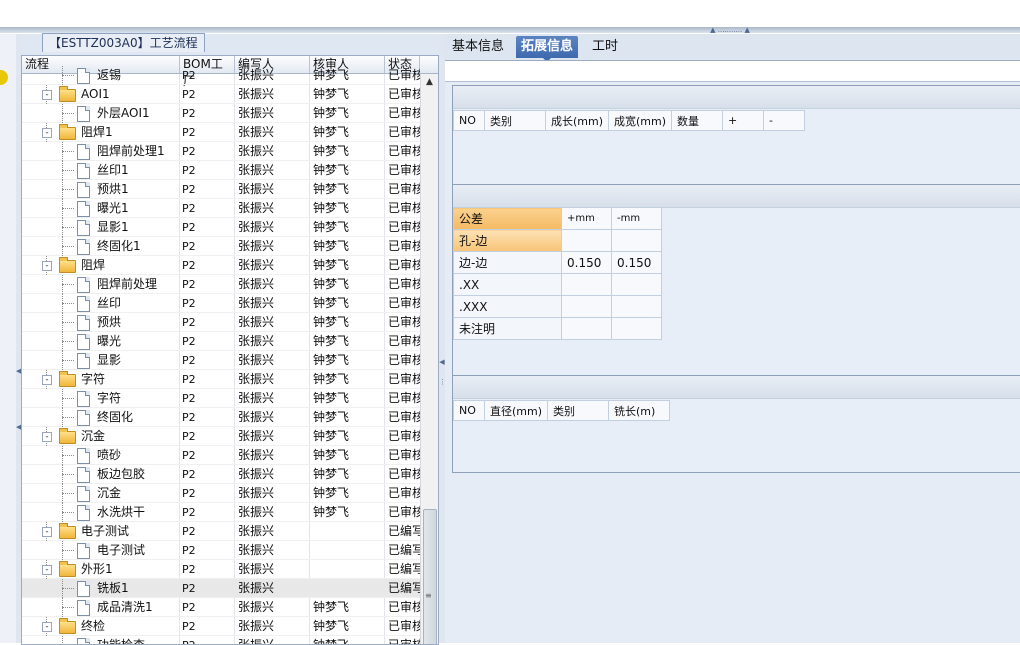 This screenshot has height=645, width=1020. I want to click on milling-header-length: 铣长(m), so click(639, 410).